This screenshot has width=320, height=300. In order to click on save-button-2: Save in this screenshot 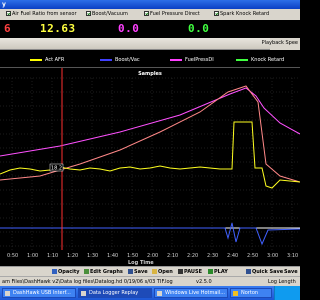, I will do `click(291, 272)`.